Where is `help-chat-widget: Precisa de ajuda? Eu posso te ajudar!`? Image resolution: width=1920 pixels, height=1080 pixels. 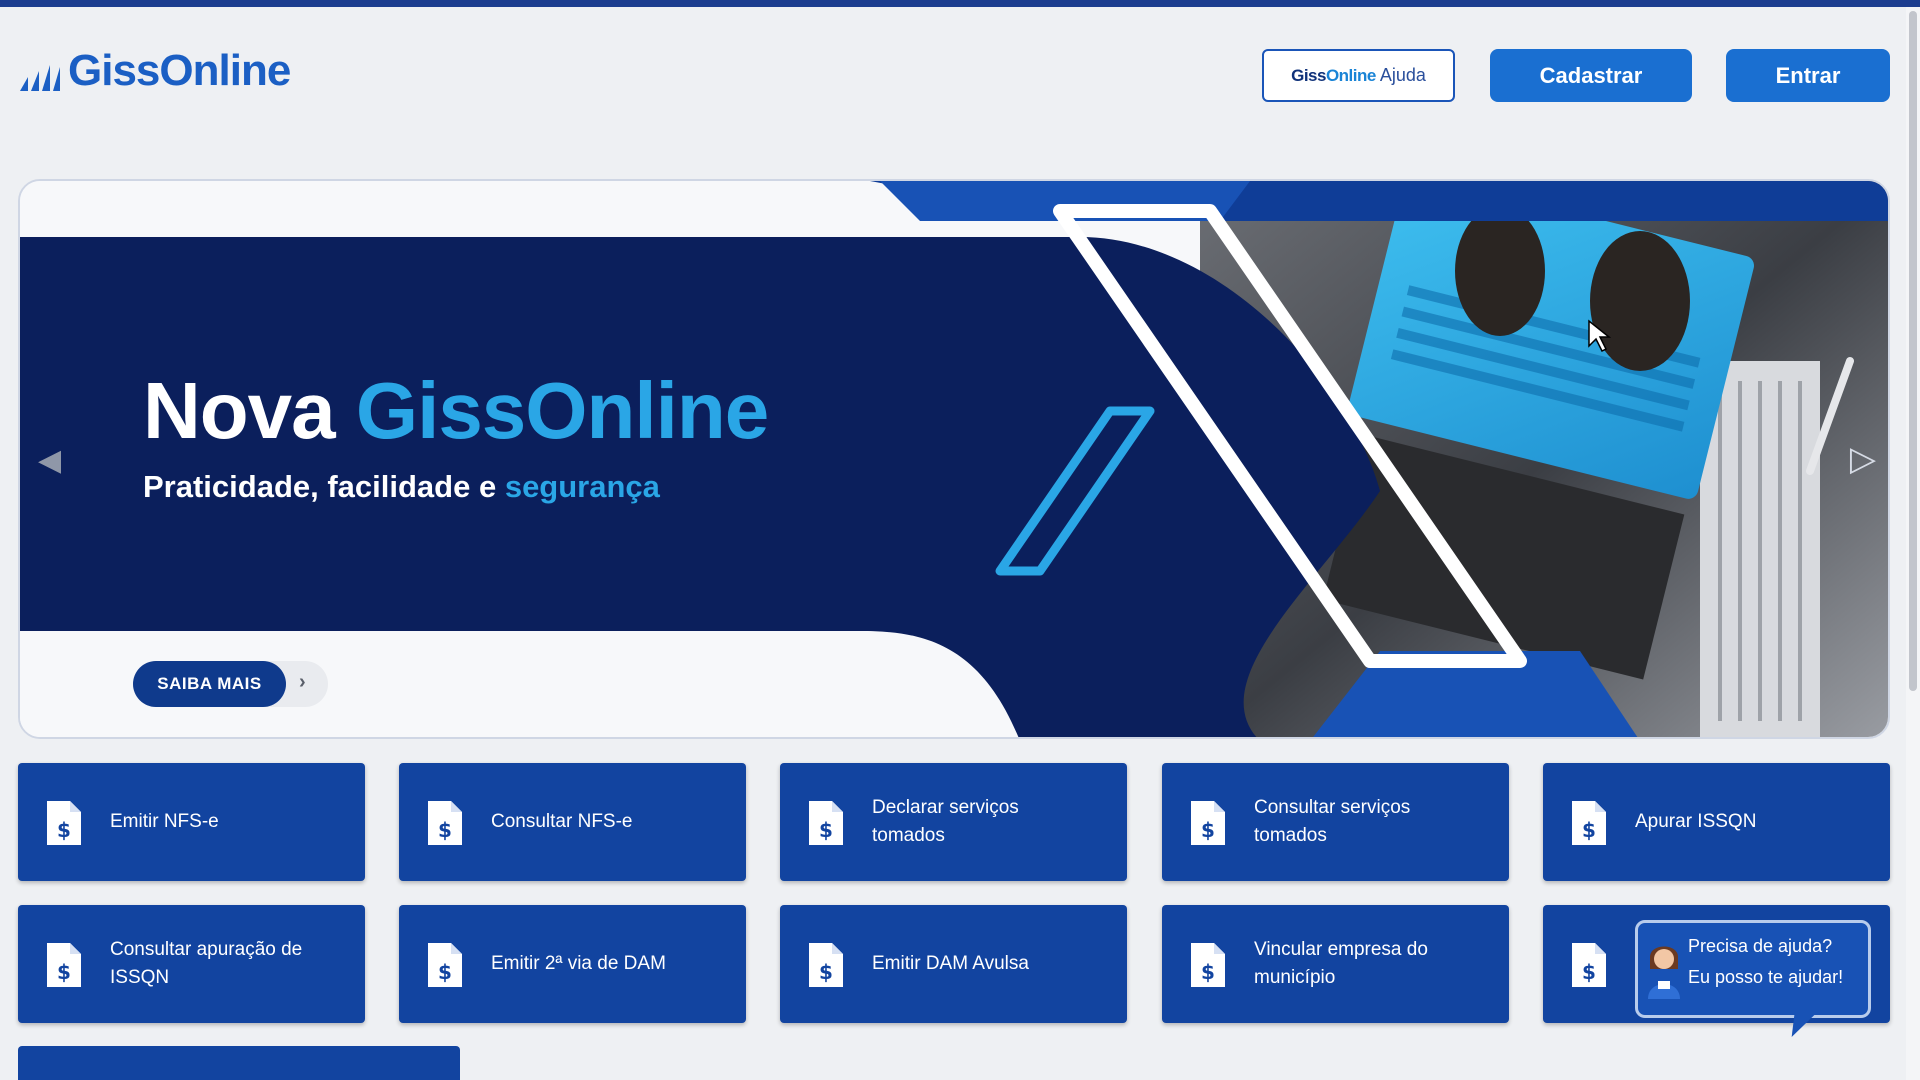
help-chat-widget: Precisa de ajuda? Eu posso te ajudar! is located at coordinates (1753, 978).